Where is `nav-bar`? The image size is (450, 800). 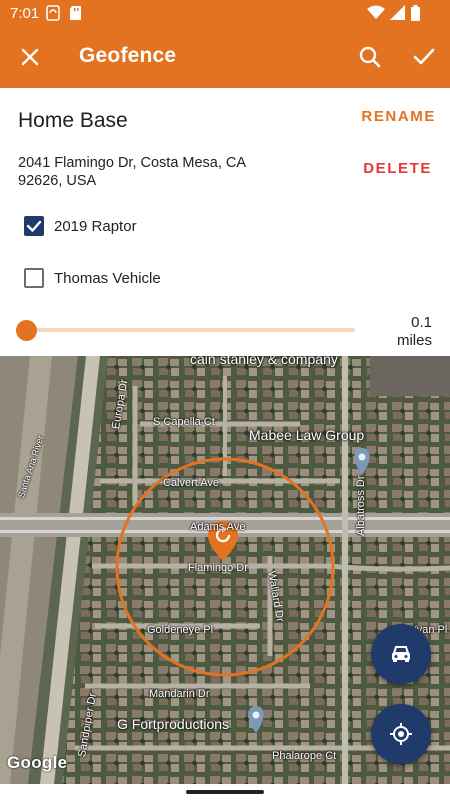 nav-bar is located at coordinates (225, 792).